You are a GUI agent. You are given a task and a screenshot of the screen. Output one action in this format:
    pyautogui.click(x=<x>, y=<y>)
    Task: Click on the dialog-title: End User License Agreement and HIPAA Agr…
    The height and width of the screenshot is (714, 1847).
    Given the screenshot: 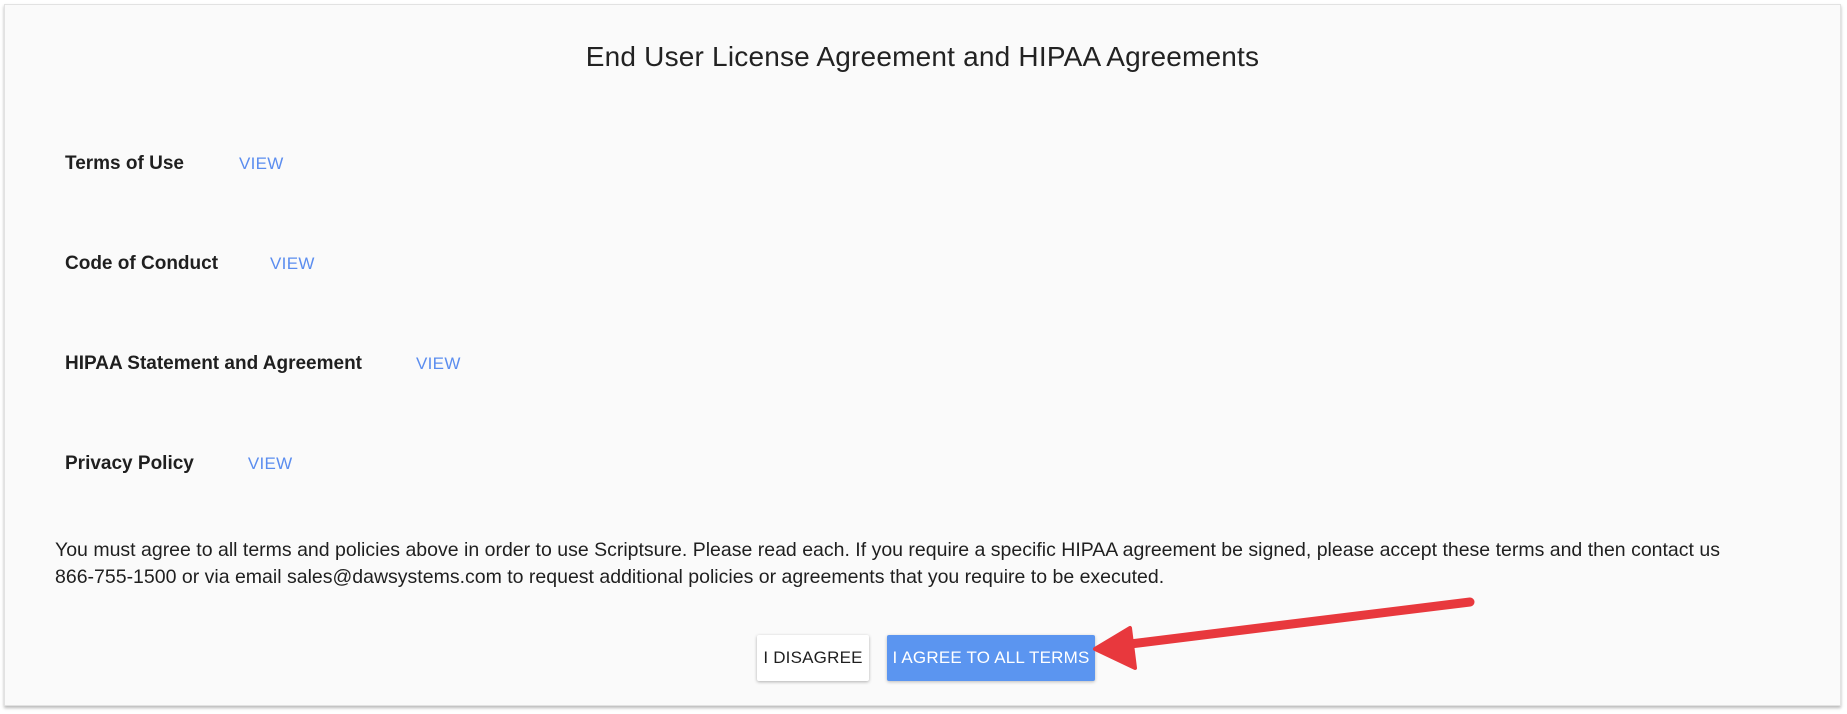 What is the action you would take?
    pyautogui.click(x=922, y=56)
    